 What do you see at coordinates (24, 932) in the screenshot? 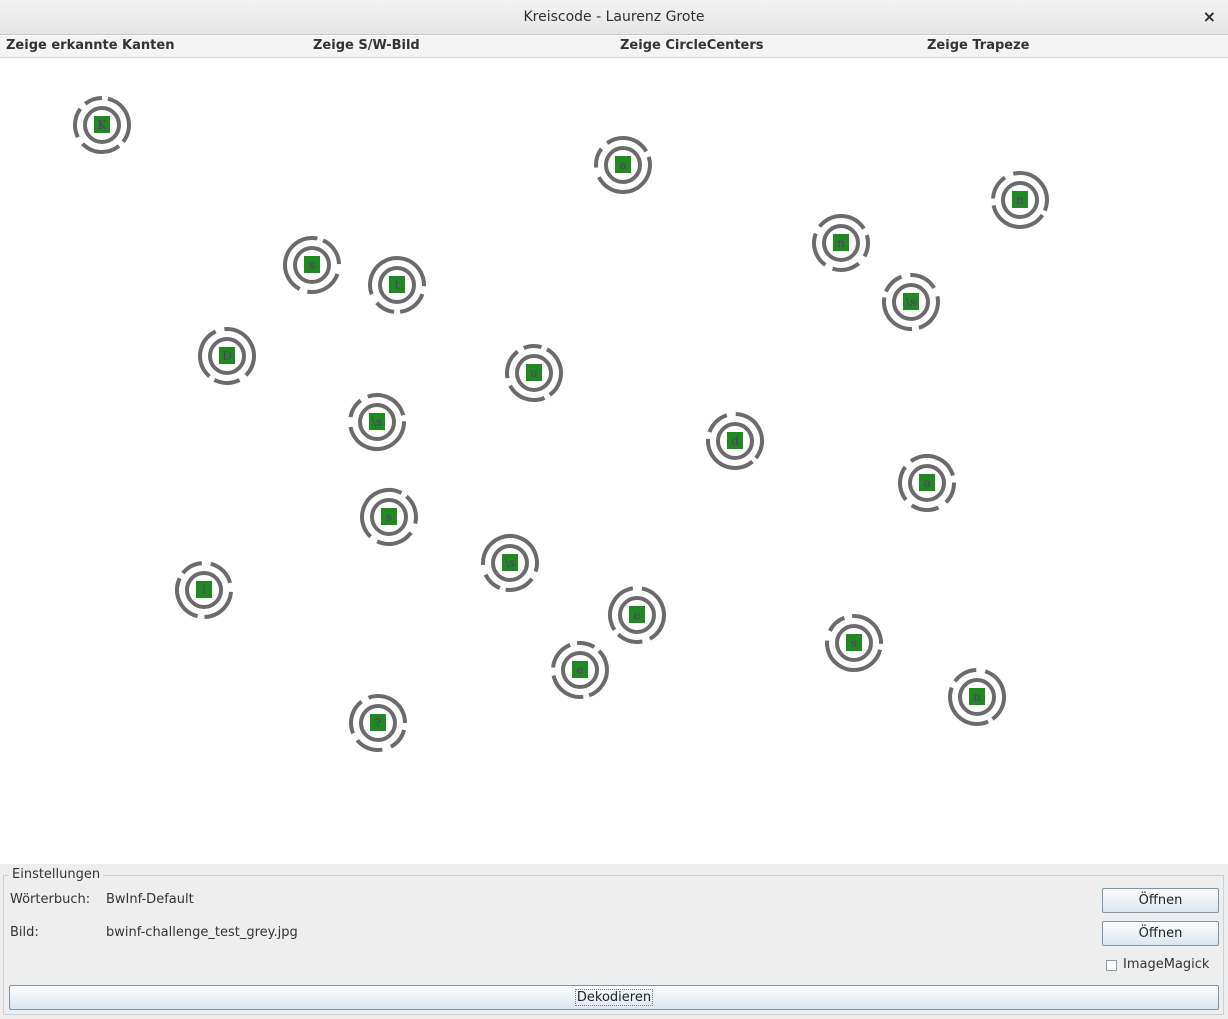
I see `image-label: Bild:` at bounding box center [24, 932].